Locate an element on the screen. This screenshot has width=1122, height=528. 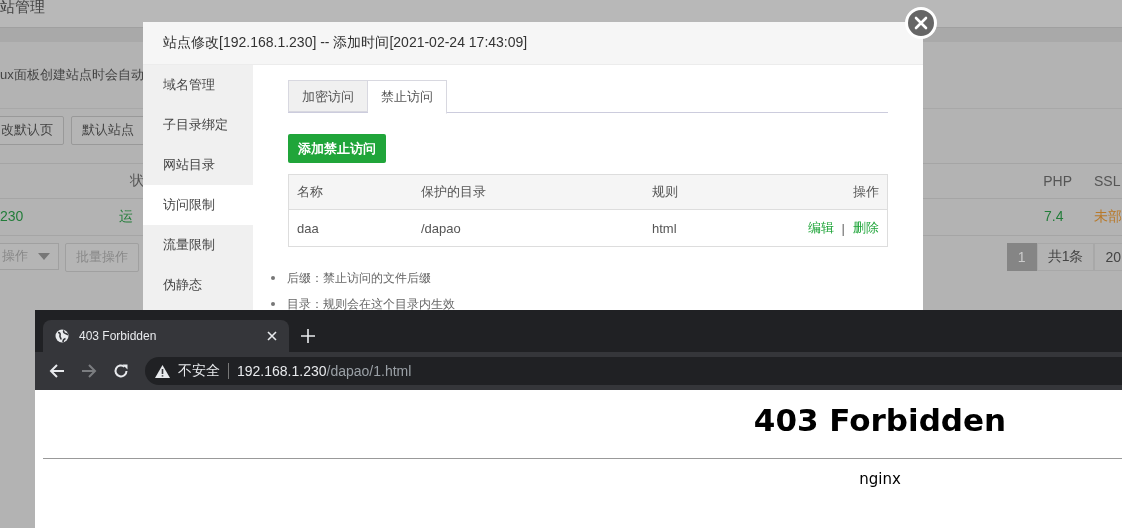
sidebar-item: 网站目录 is located at coordinates (198, 165).